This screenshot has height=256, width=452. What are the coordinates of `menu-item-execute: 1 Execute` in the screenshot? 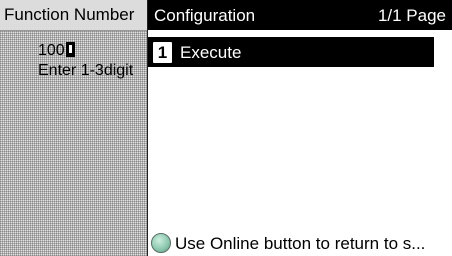 It's located at (291, 52).